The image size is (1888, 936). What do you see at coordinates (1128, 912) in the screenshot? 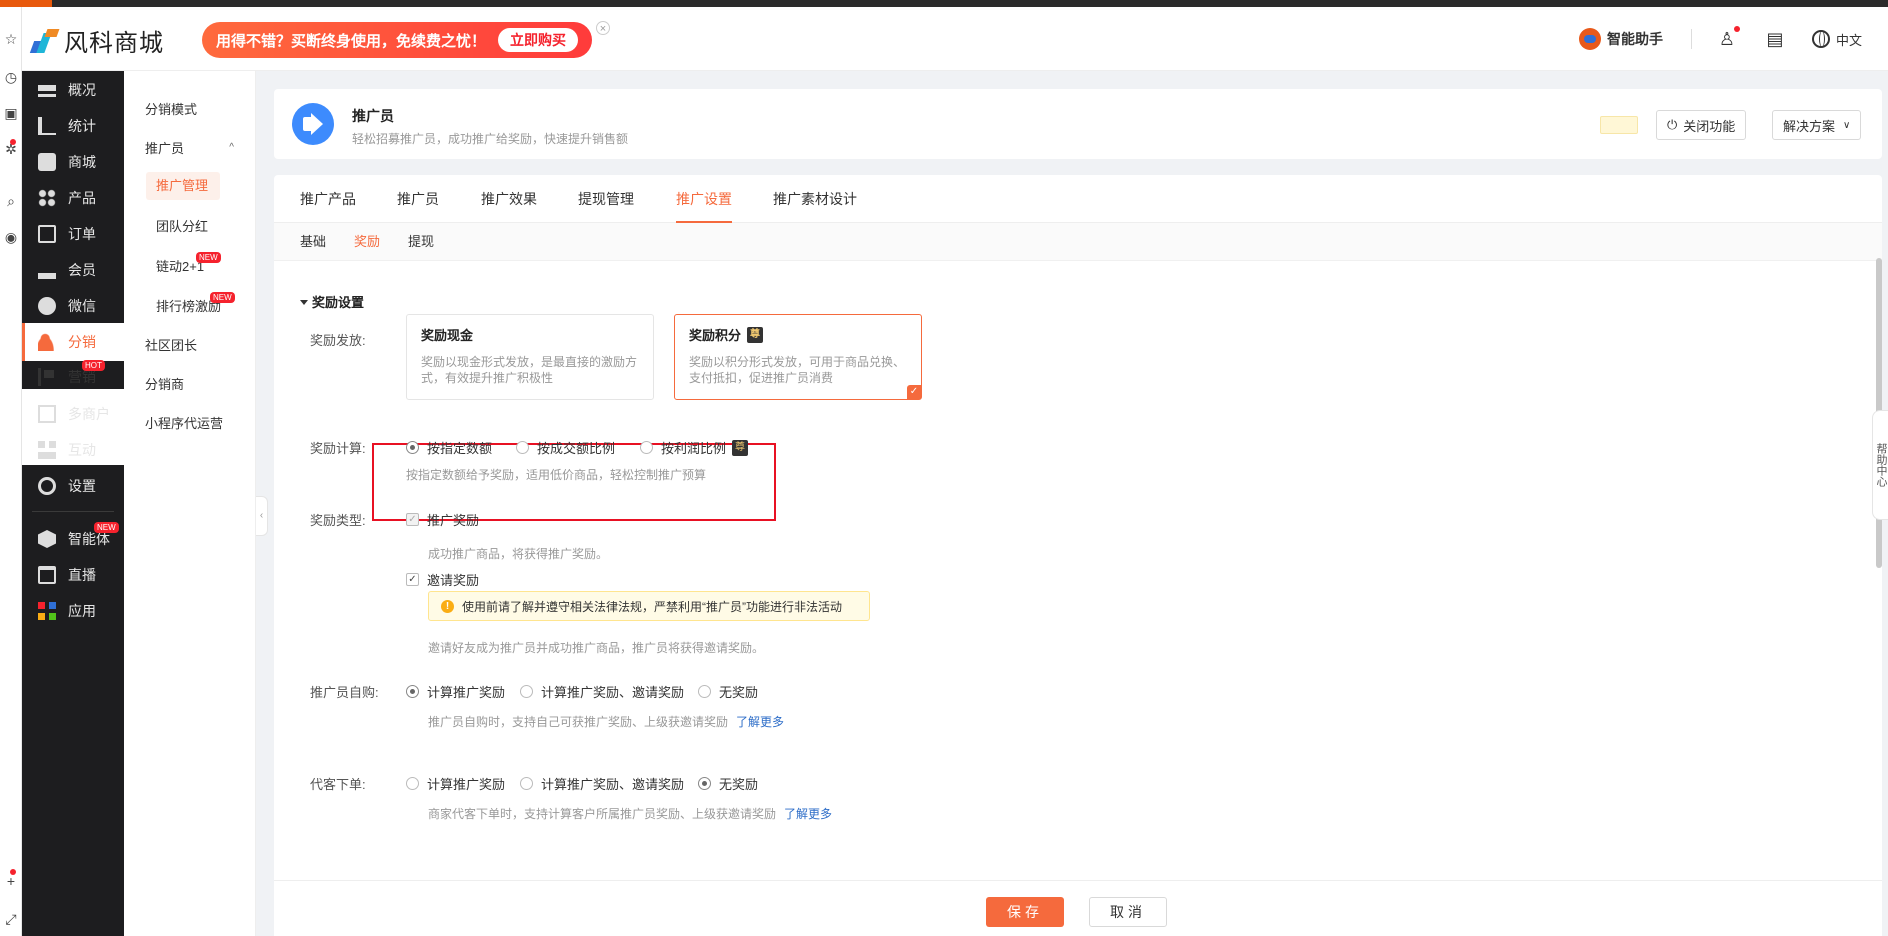
I see `cancel-button: 取消` at bounding box center [1128, 912].